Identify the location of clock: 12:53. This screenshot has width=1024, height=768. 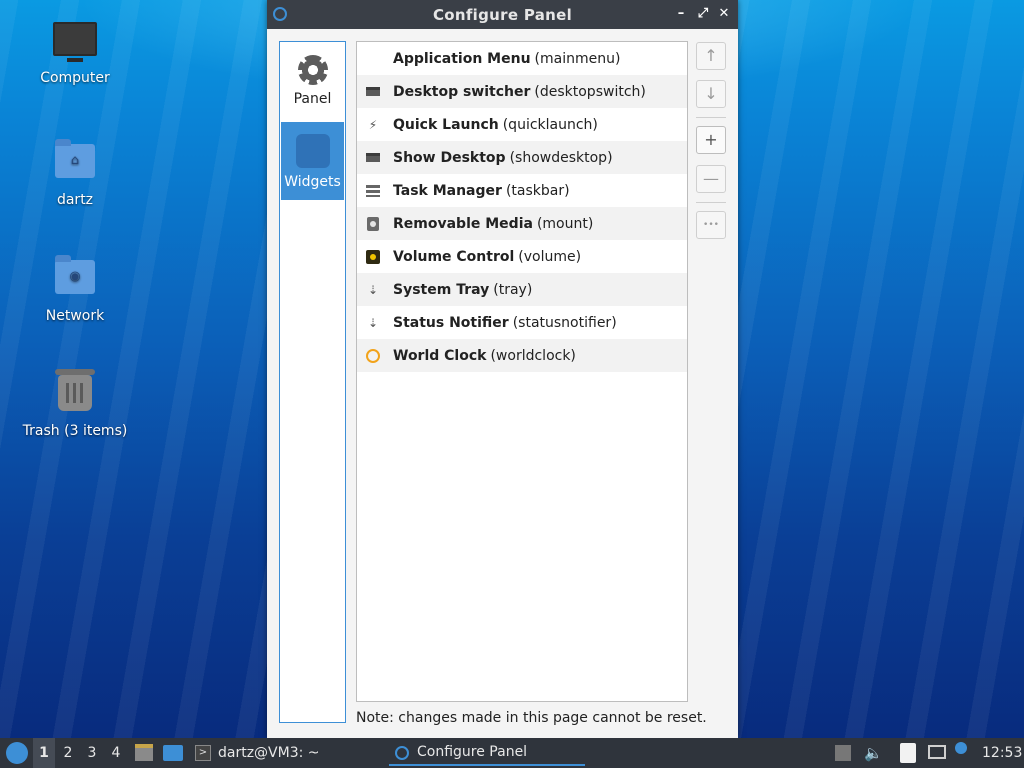
(1002, 753).